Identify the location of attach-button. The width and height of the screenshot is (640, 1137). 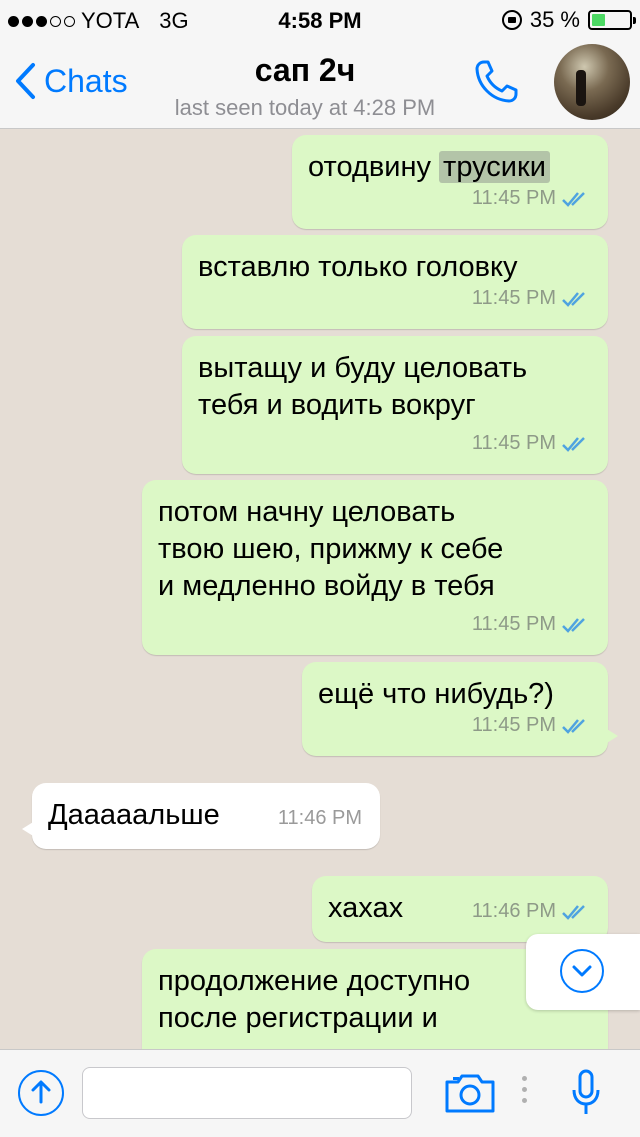
(41, 1093).